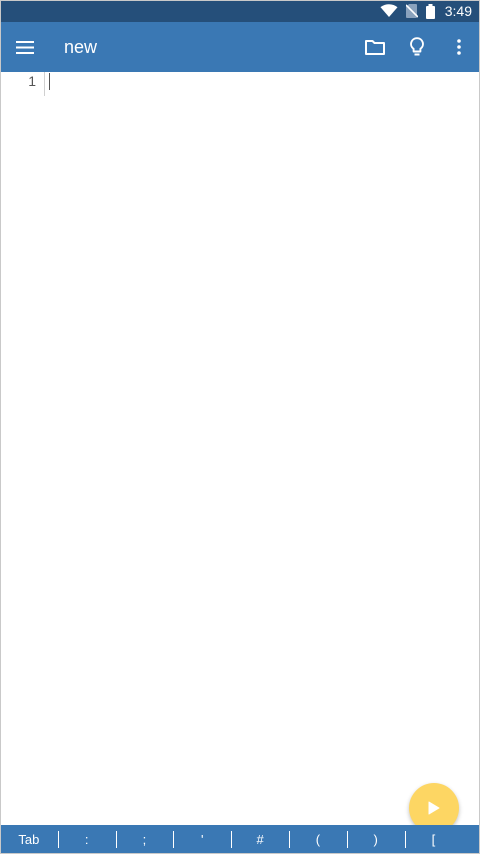 The height and width of the screenshot is (854, 480). I want to click on key-close-paren: ), so click(375, 839).